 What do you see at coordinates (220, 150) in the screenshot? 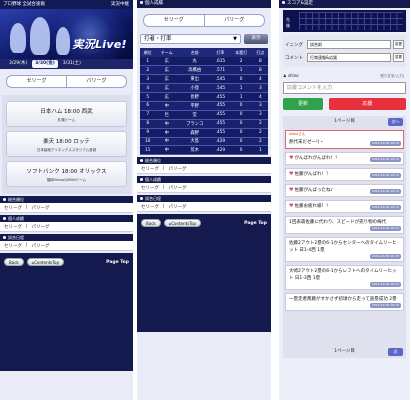
I see `table-cell: .429` at bounding box center [220, 150].